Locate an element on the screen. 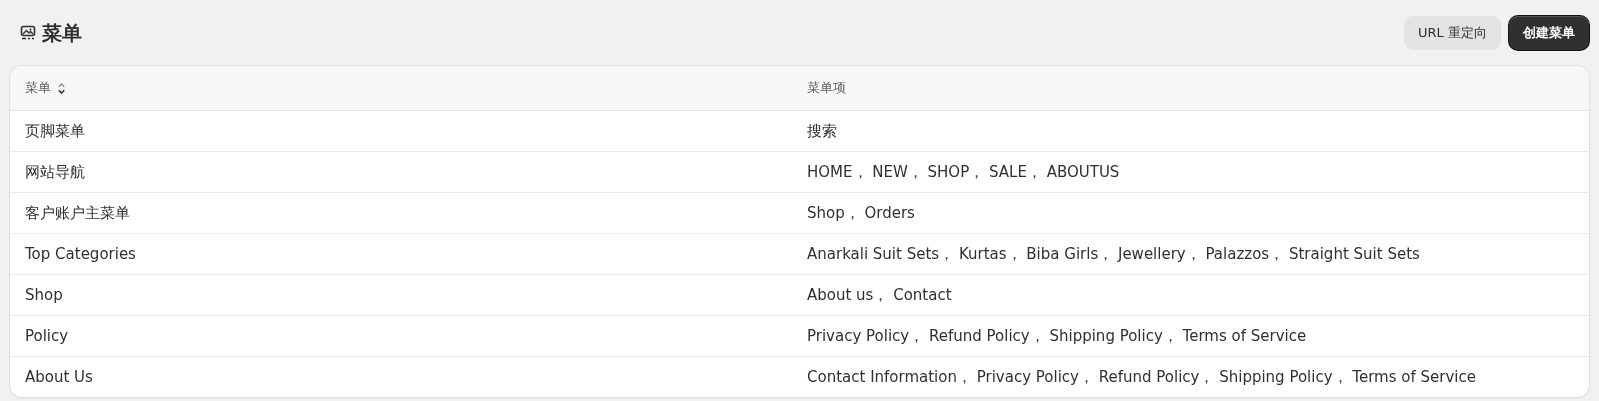 Image resolution: width=1599 pixels, height=401 pixels. menu-name-cell: 客户账户主菜单 is located at coordinates (77, 212).